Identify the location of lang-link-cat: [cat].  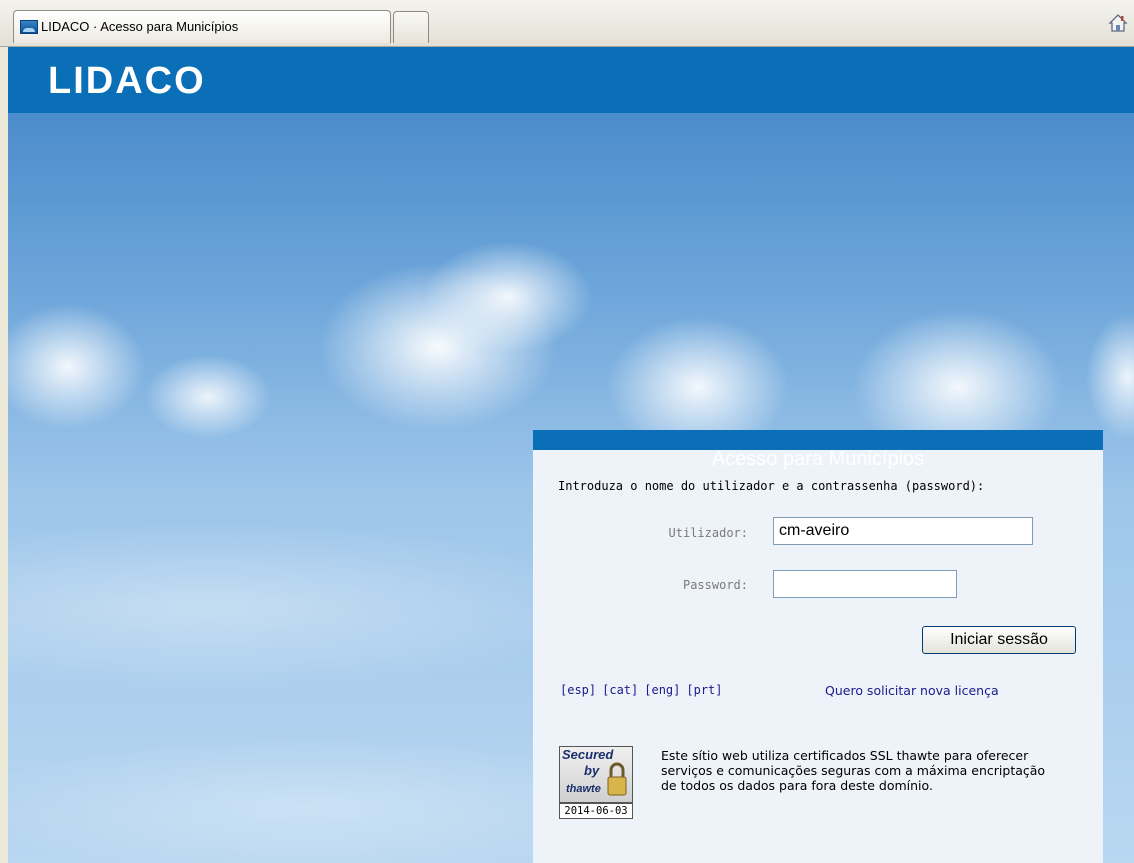
(620, 690).